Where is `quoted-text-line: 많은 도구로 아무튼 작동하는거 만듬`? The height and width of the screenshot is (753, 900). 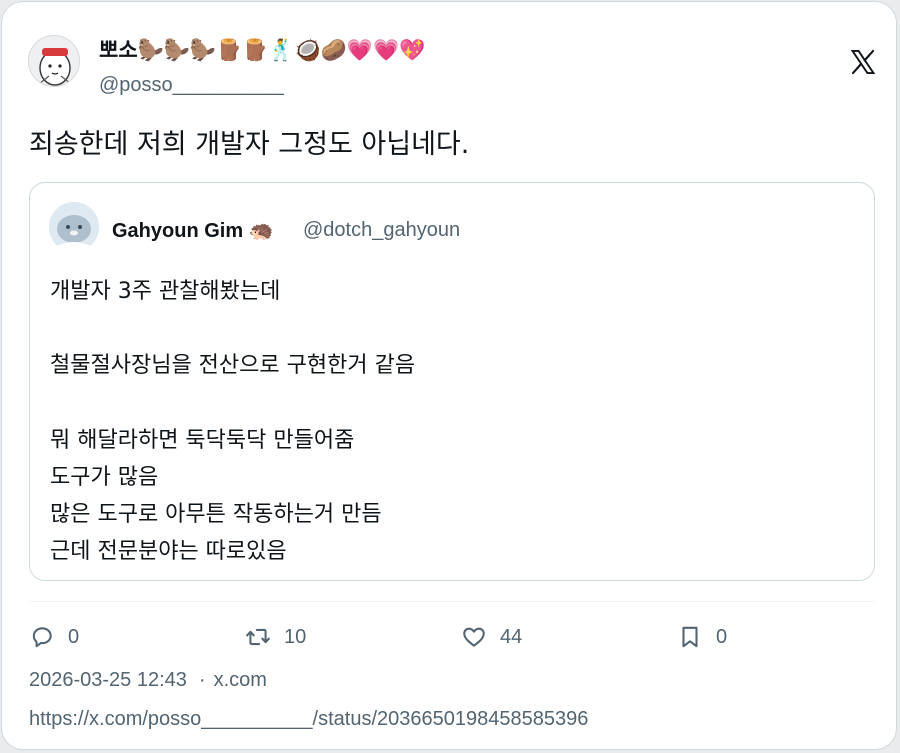 quoted-text-line: 많은 도구로 아무튼 작동하는거 만듬 is located at coordinates (216, 514).